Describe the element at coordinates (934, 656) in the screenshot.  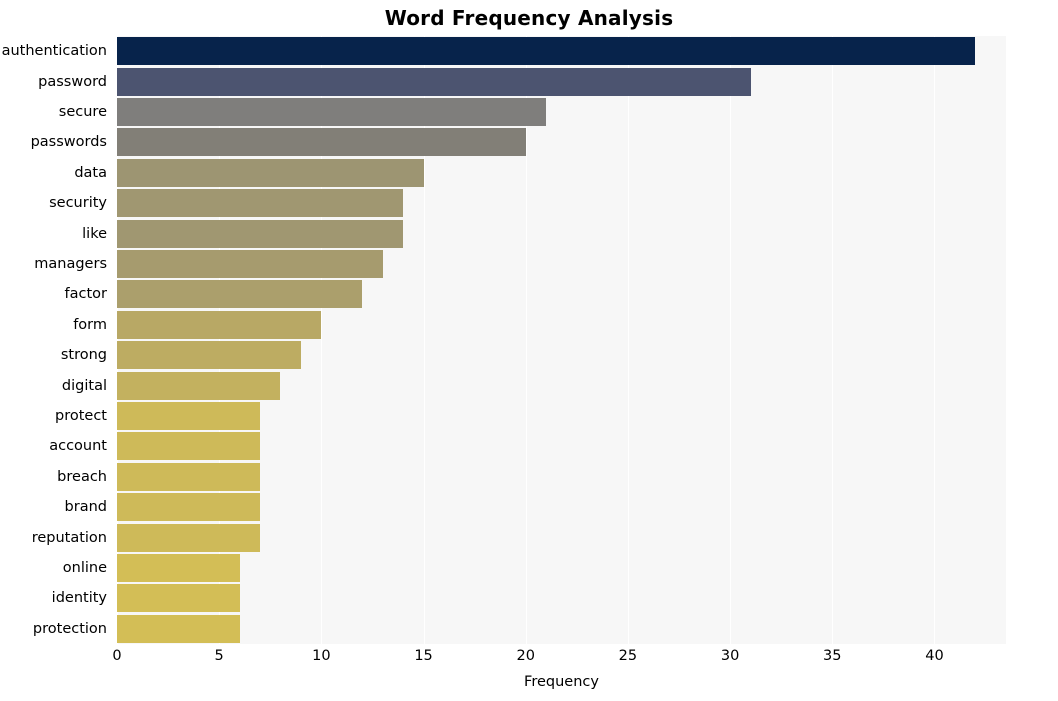
I see `x-axis-tick-label: 40` at that location.